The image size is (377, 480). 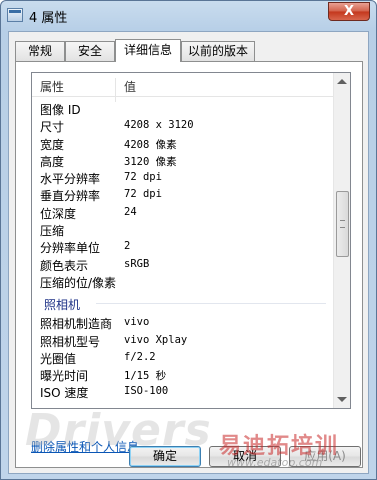 I want to click on window-icon, so click(x=15, y=15).